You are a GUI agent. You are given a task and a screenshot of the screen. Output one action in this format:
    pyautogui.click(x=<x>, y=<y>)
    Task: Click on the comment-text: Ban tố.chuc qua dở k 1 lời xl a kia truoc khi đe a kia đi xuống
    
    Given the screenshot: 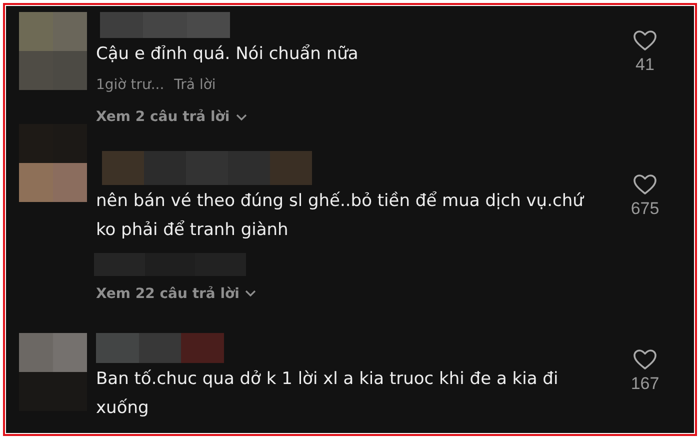 What is the action you would take?
    pyautogui.click(x=328, y=394)
    